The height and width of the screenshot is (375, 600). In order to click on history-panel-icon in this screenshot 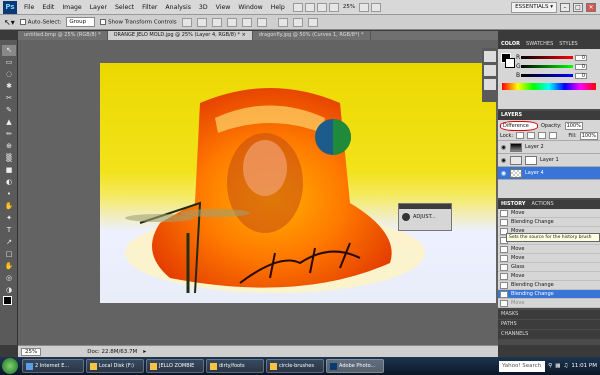, I will do `click(490, 56)`.